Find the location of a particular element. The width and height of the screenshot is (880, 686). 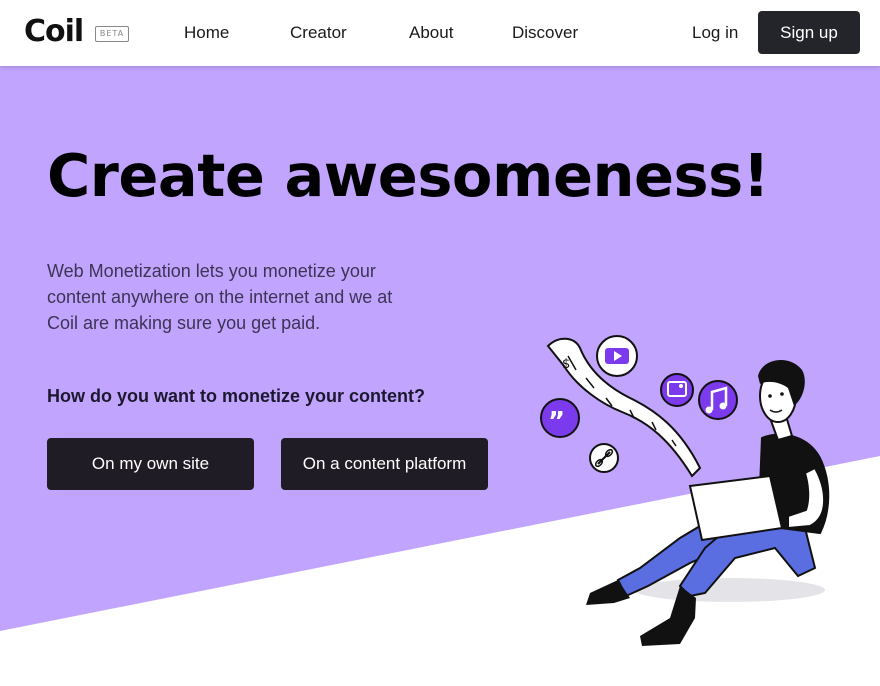

creator-illustration: $ ” is located at coordinates (685, 490).